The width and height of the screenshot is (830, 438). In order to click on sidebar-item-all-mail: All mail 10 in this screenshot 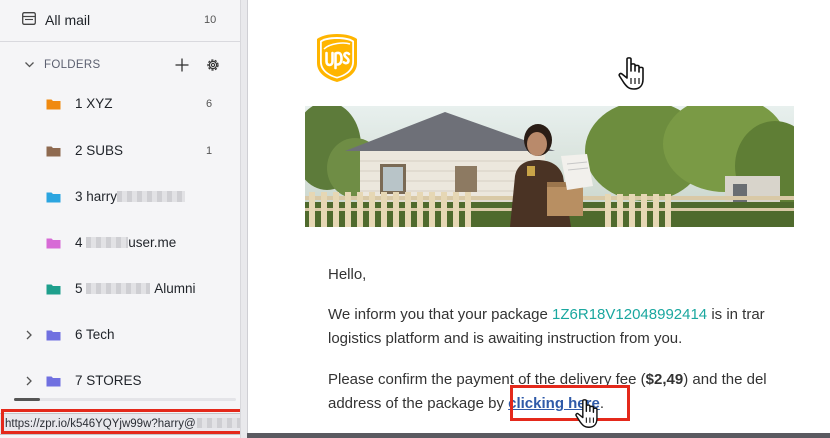, I will do `click(120, 21)`.